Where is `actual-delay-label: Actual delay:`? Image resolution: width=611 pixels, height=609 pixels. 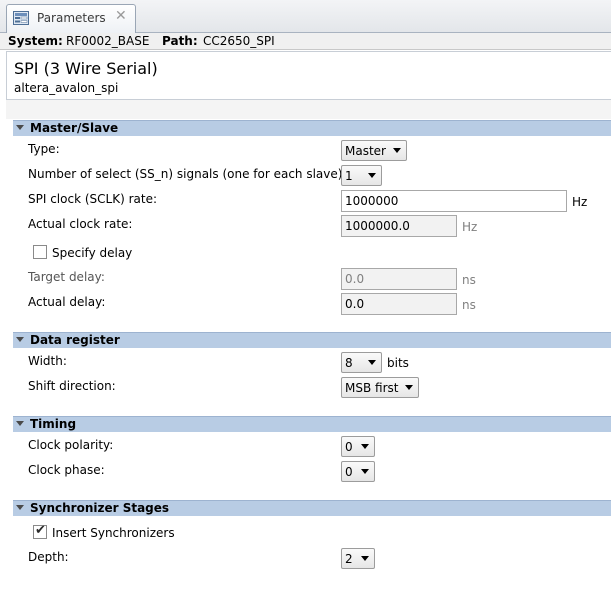
actual-delay-label: Actual delay: is located at coordinates (67, 302).